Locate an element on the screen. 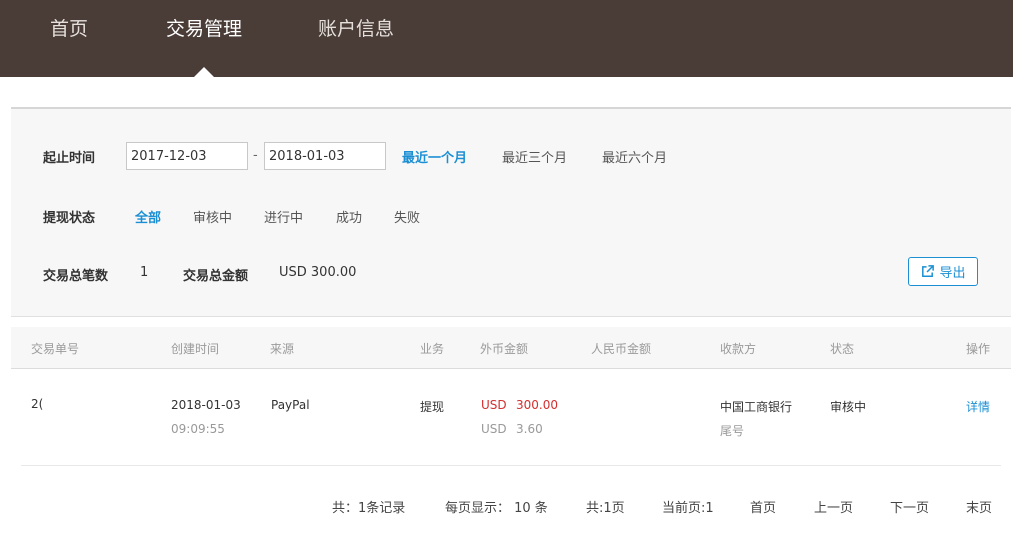 This screenshot has height=541, width=1013. external-link-icon is located at coordinates (928, 271).